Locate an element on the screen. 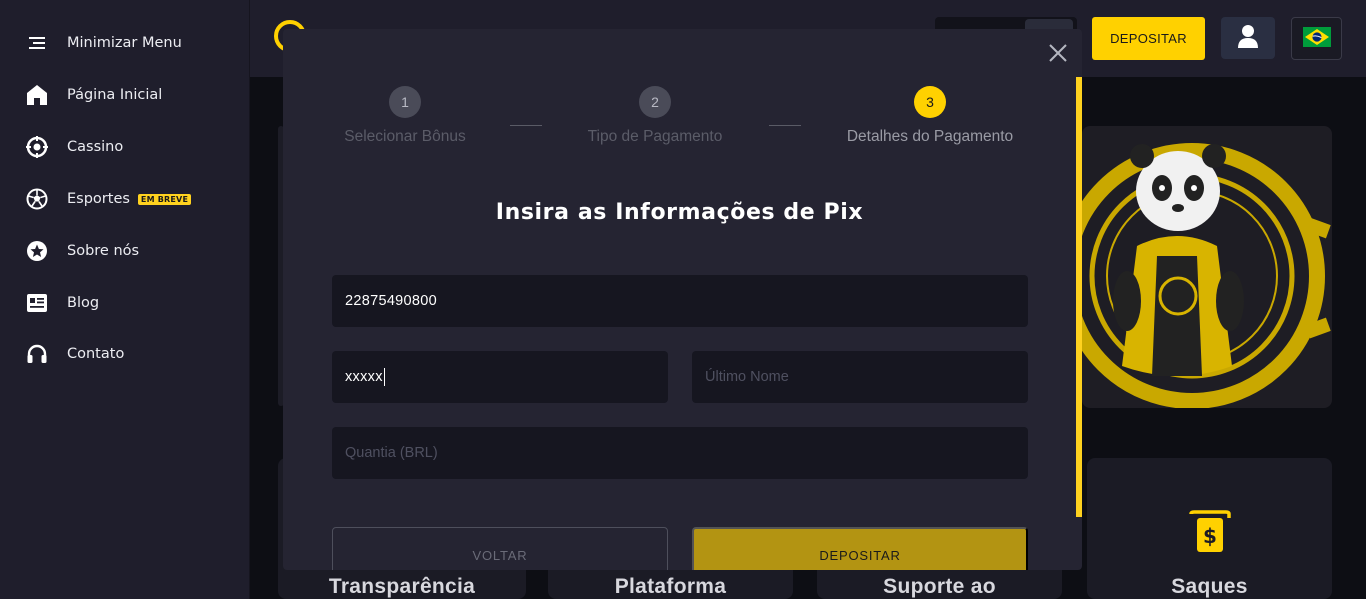 Image resolution: width=1366 pixels, height=599 pixels. step-payment-type: 2 Tipo de Pagamento is located at coordinates (655, 116).